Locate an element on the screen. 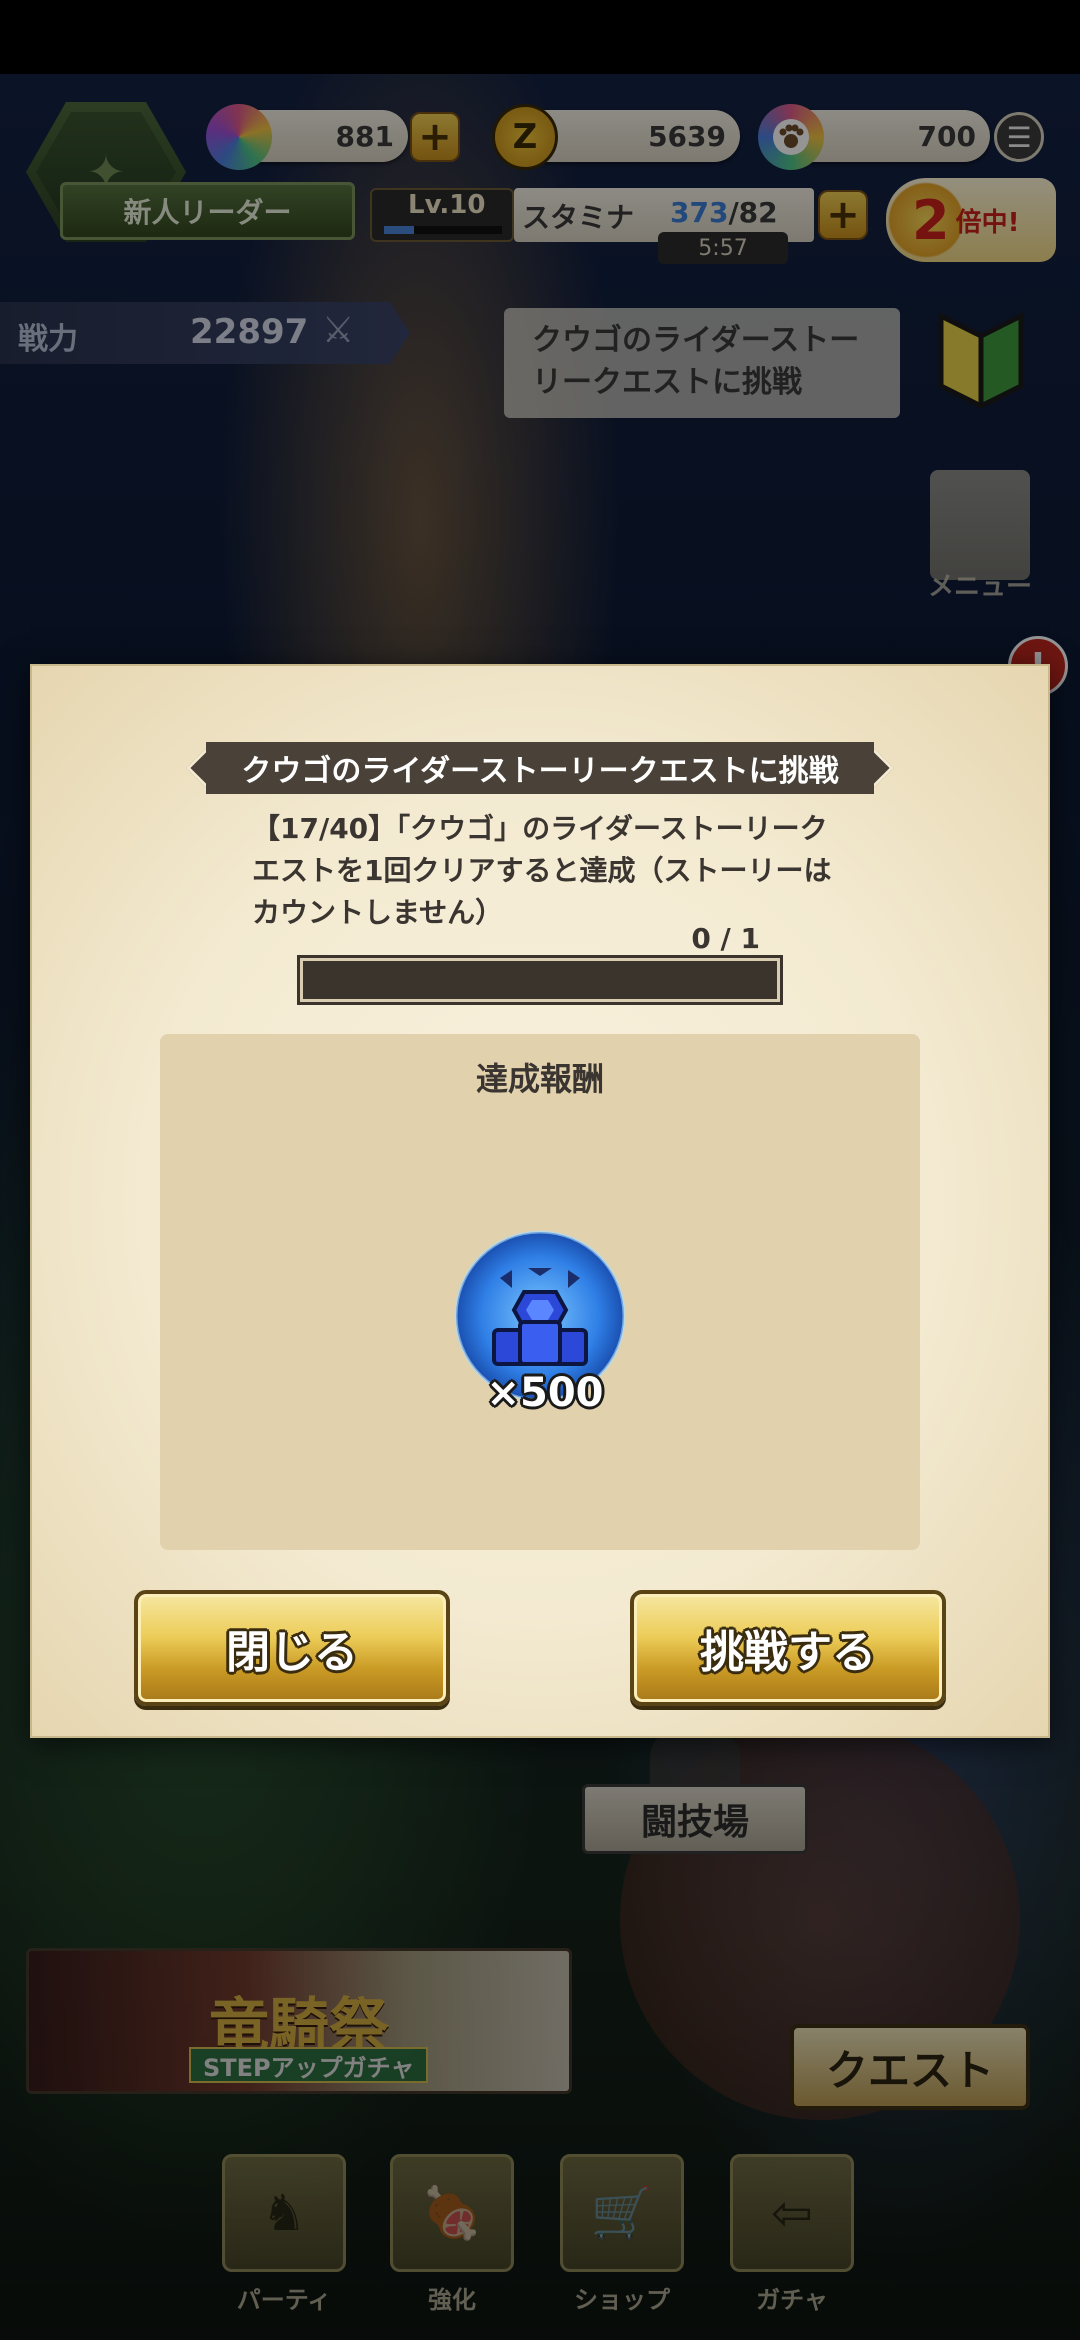 Image resolution: width=1080 pixels, height=2340 pixels. dialog-title: クウゴのライダーストーリークエストに挑戦 is located at coordinates (540, 768).